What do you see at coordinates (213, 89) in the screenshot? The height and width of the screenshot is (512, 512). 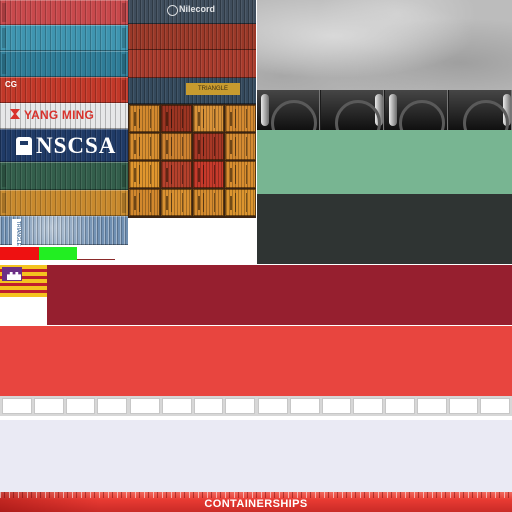 I see `triangle-badge: TRIANGLE` at bounding box center [213, 89].